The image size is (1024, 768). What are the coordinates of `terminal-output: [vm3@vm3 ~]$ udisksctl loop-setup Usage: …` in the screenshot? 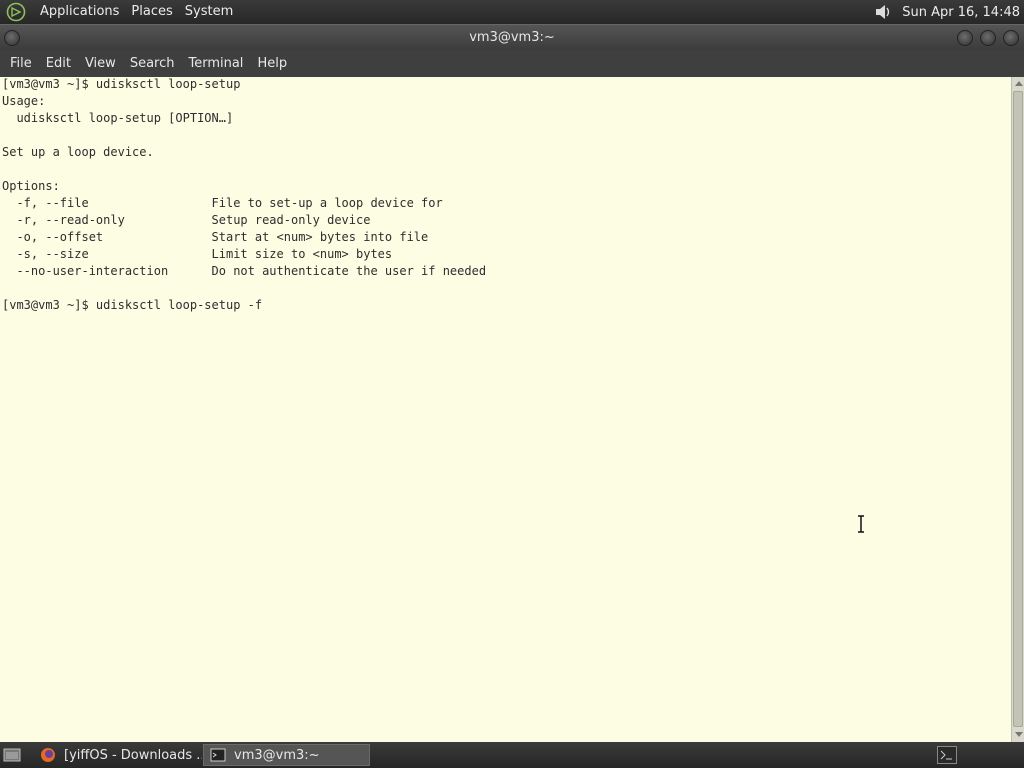 It's located at (243, 195).